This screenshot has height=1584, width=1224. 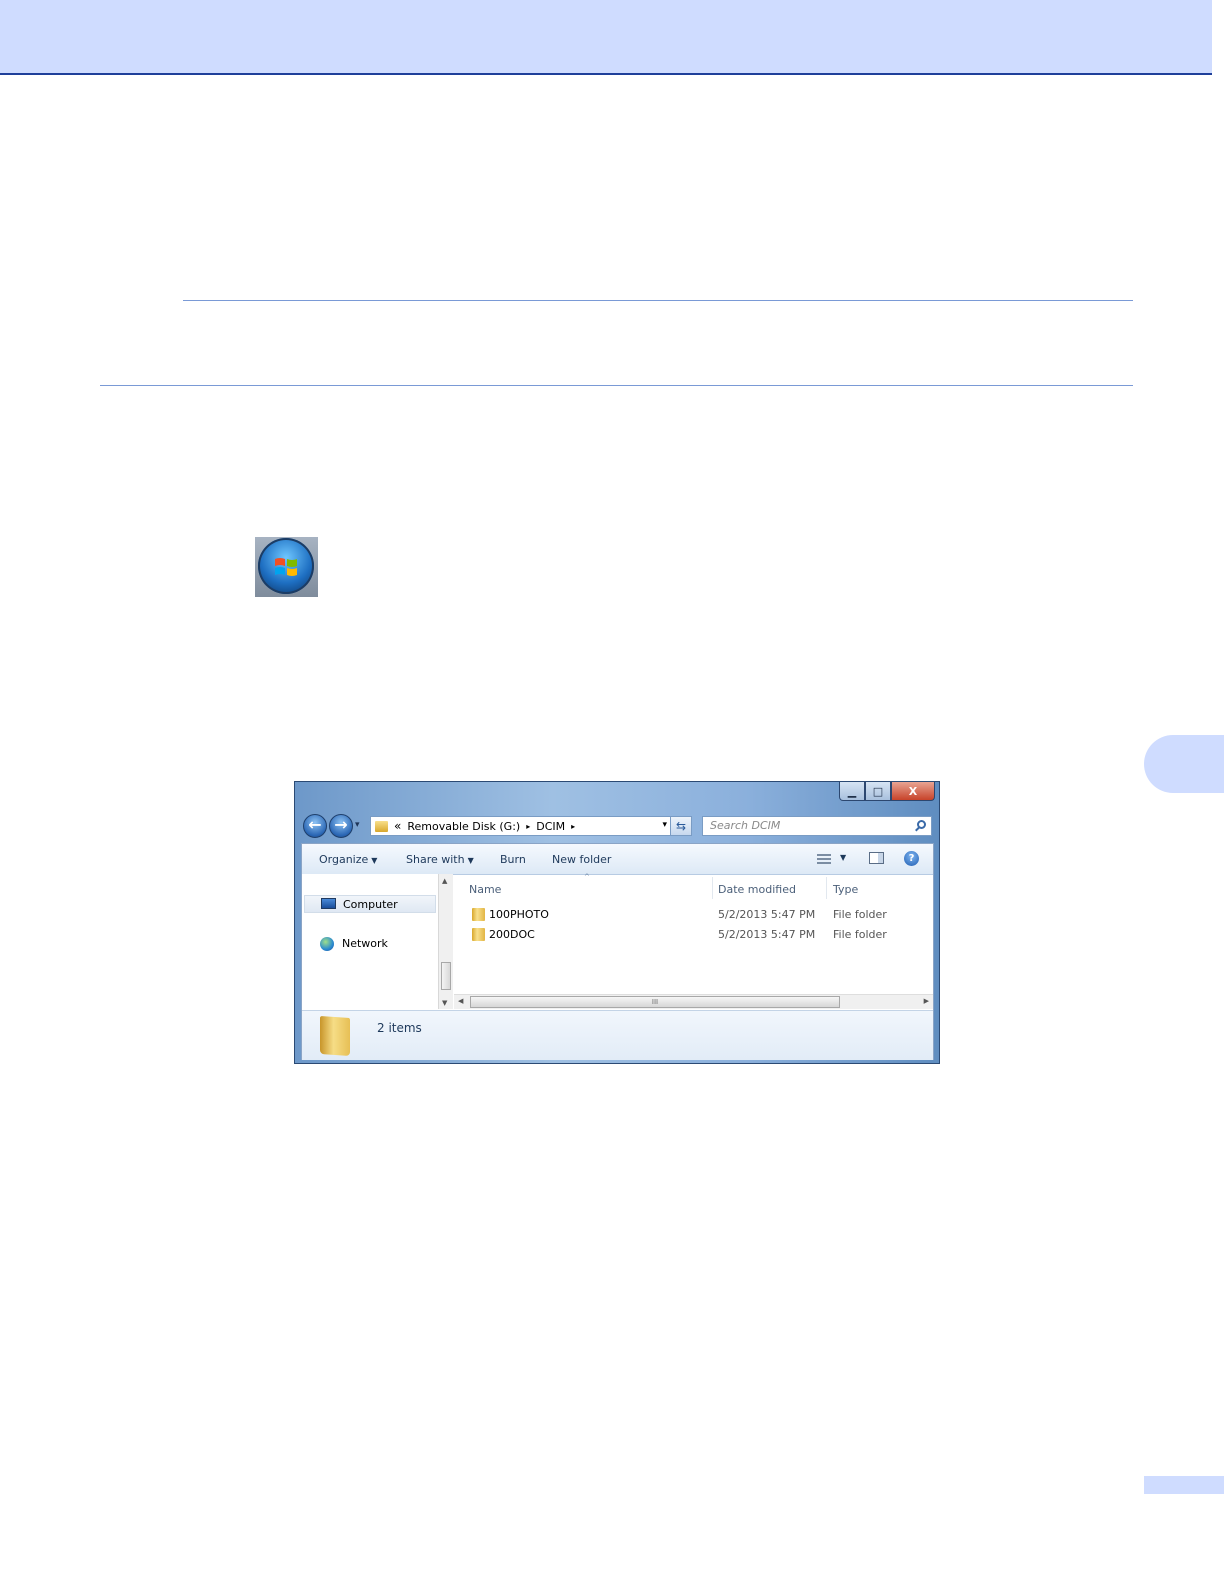 What do you see at coordinates (315, 826) in the screenshot?
I see `back-button: ←` at bounding box center [315, 826].